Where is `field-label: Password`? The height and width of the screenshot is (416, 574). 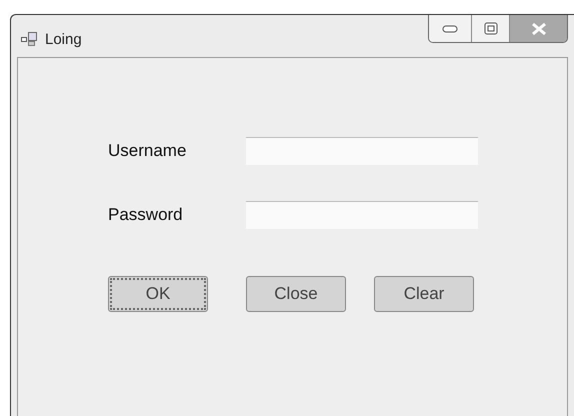 field-label: Password is located at coordinates (146, 215).